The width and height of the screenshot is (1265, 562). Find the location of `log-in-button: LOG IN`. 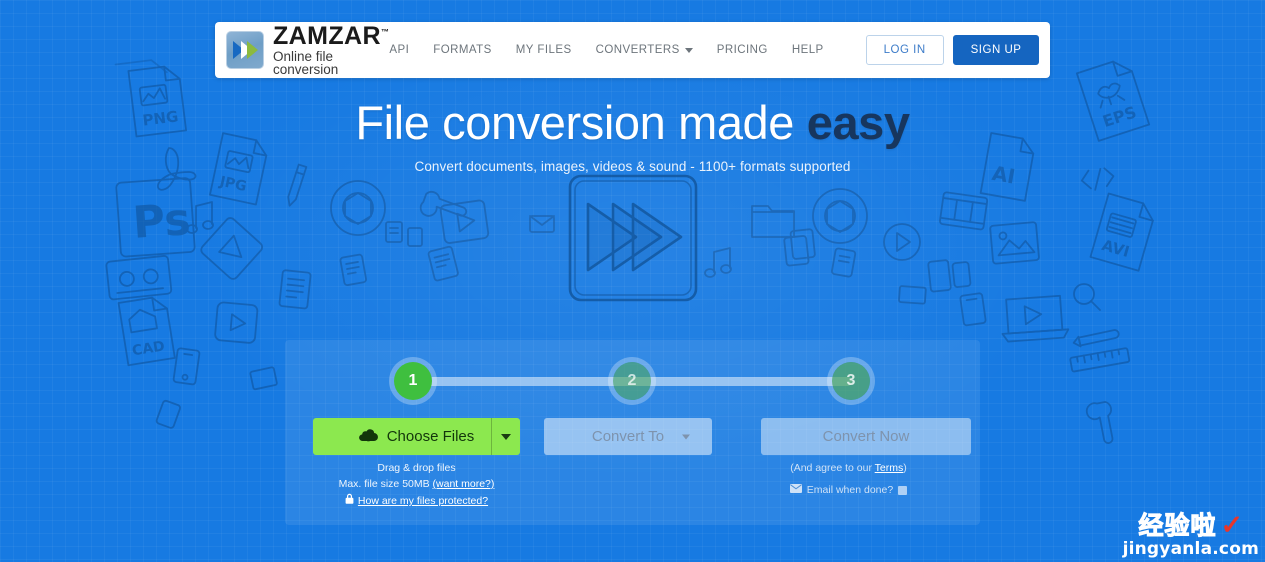

log-in-button: LOG IN is located at coordinates (904, 50).